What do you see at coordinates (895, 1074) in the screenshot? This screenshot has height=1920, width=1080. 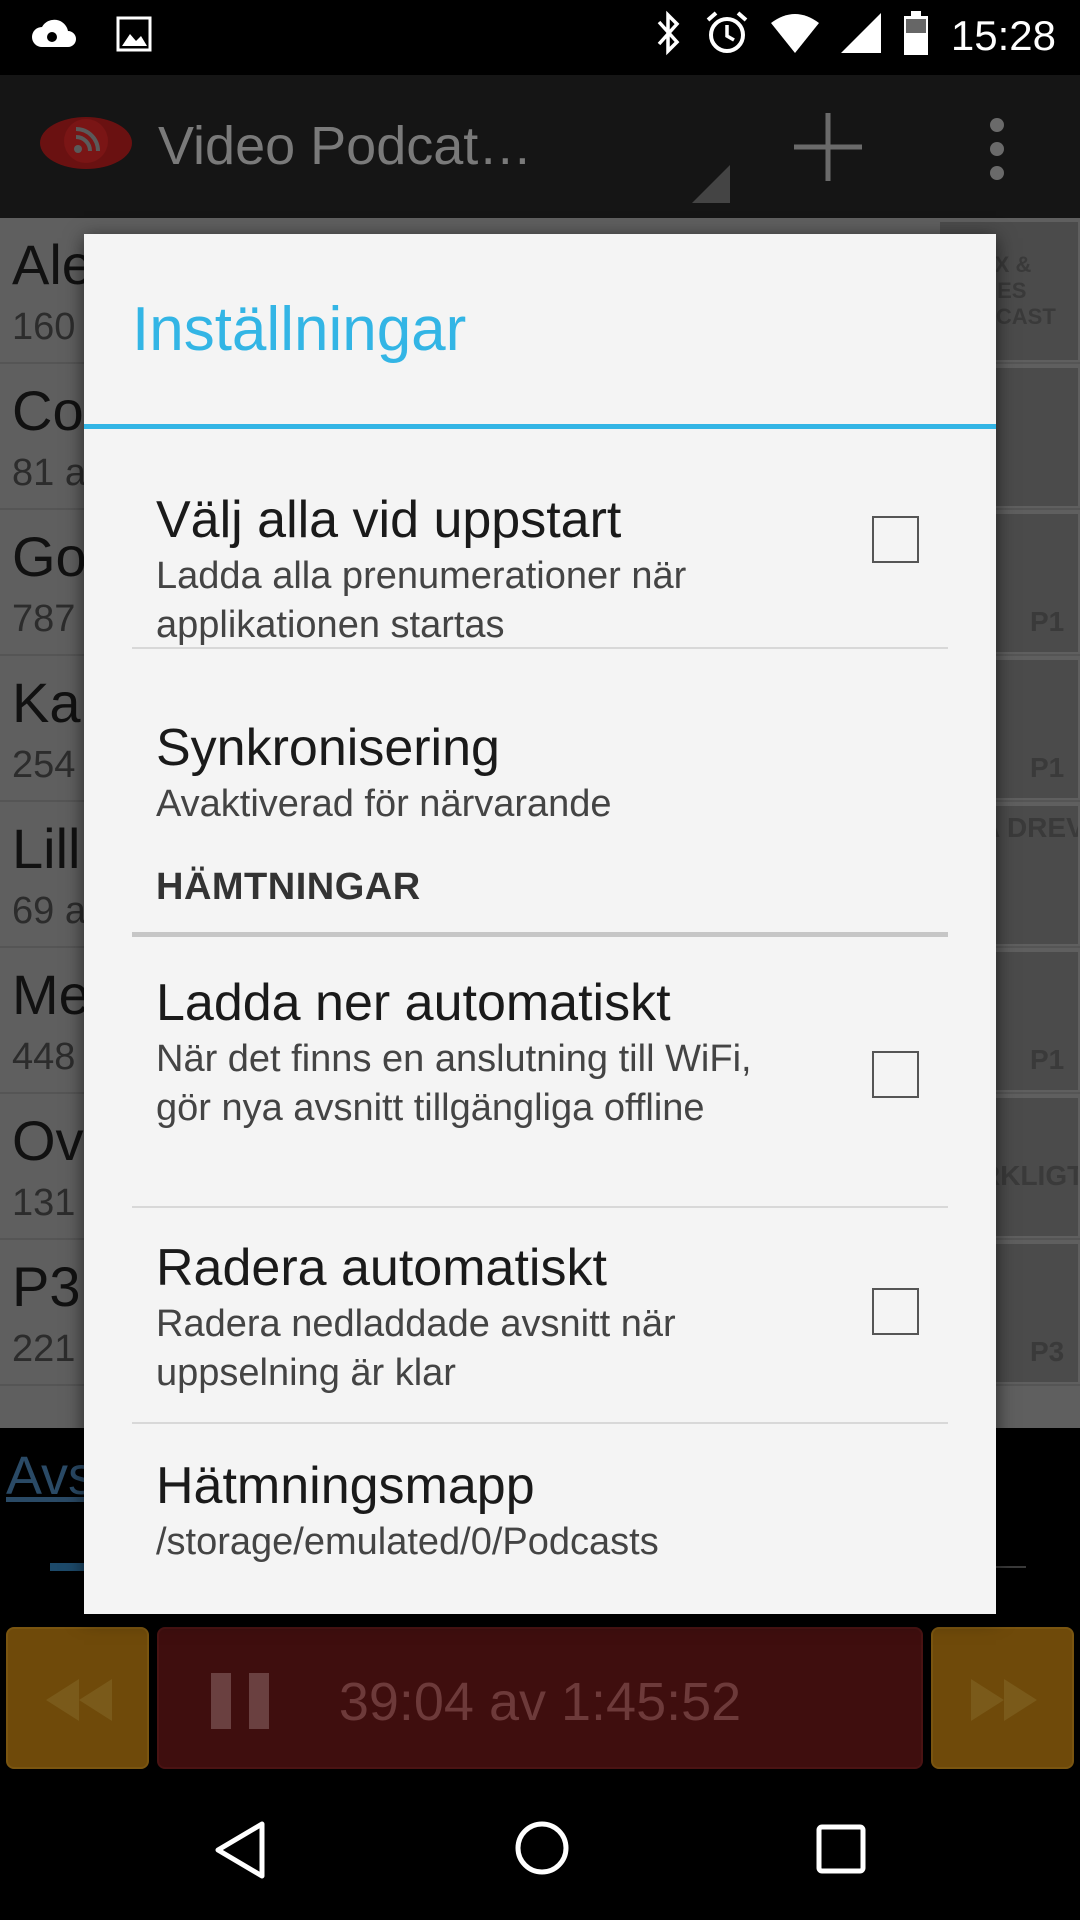 I see `auto-download-checkbox` at bounding box center [895, 1074].